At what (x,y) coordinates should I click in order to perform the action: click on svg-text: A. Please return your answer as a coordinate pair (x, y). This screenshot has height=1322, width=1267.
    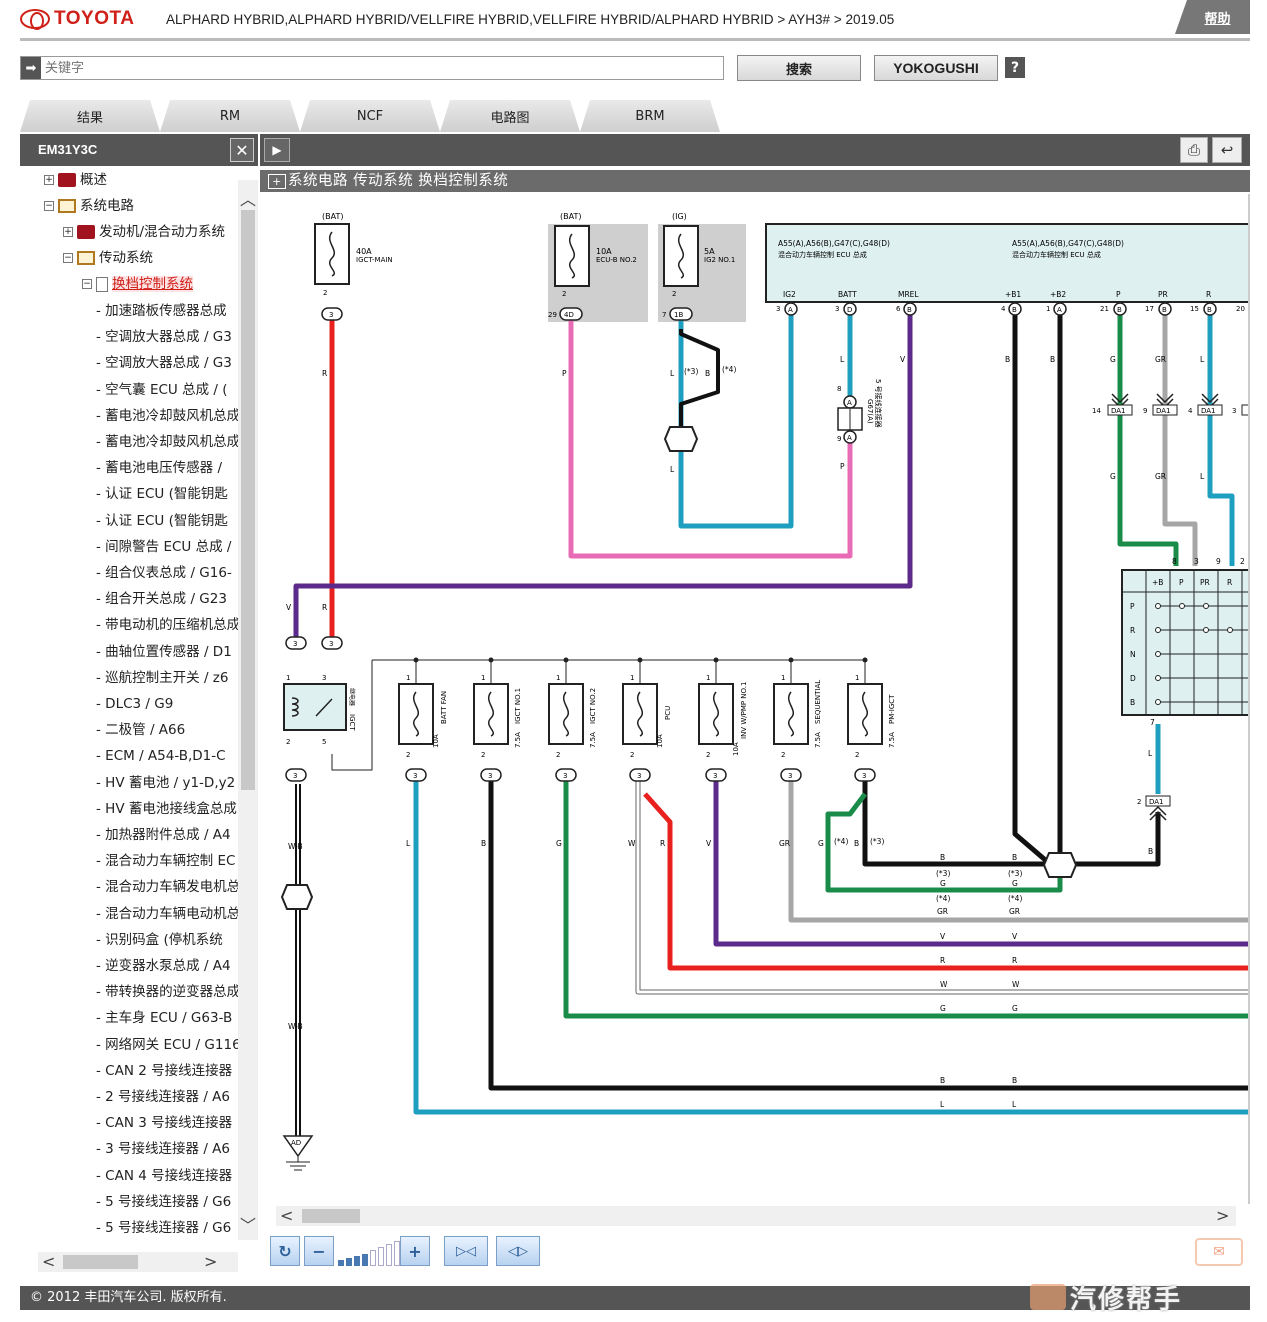
    Looking at the image, I should click on (849, 438).